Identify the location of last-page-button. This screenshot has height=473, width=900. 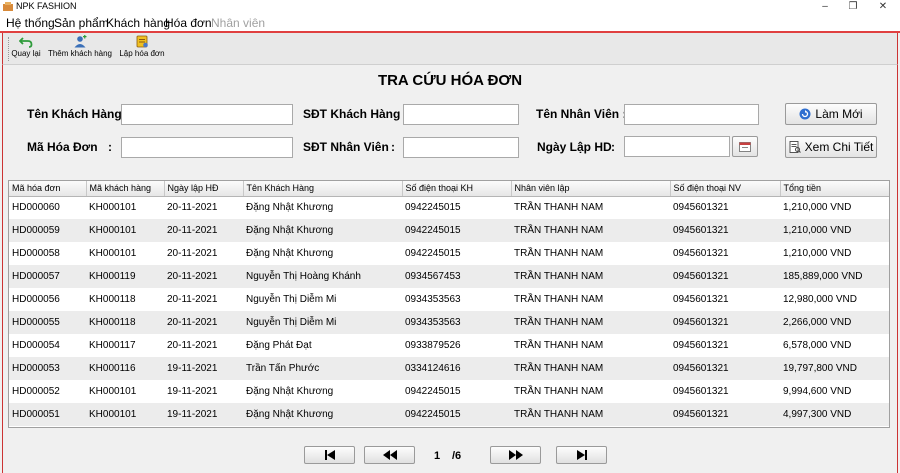
(581, 455).